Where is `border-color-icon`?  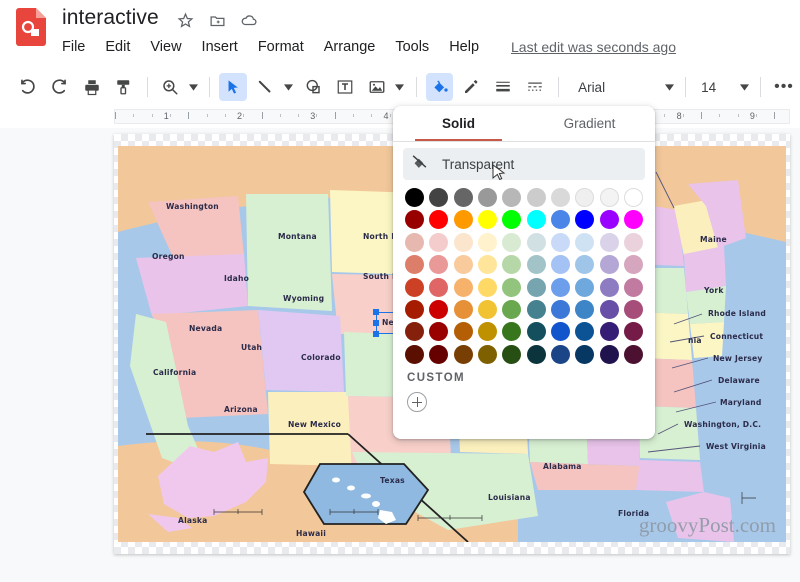 border-color-icon is located at coordinates (471, 87).